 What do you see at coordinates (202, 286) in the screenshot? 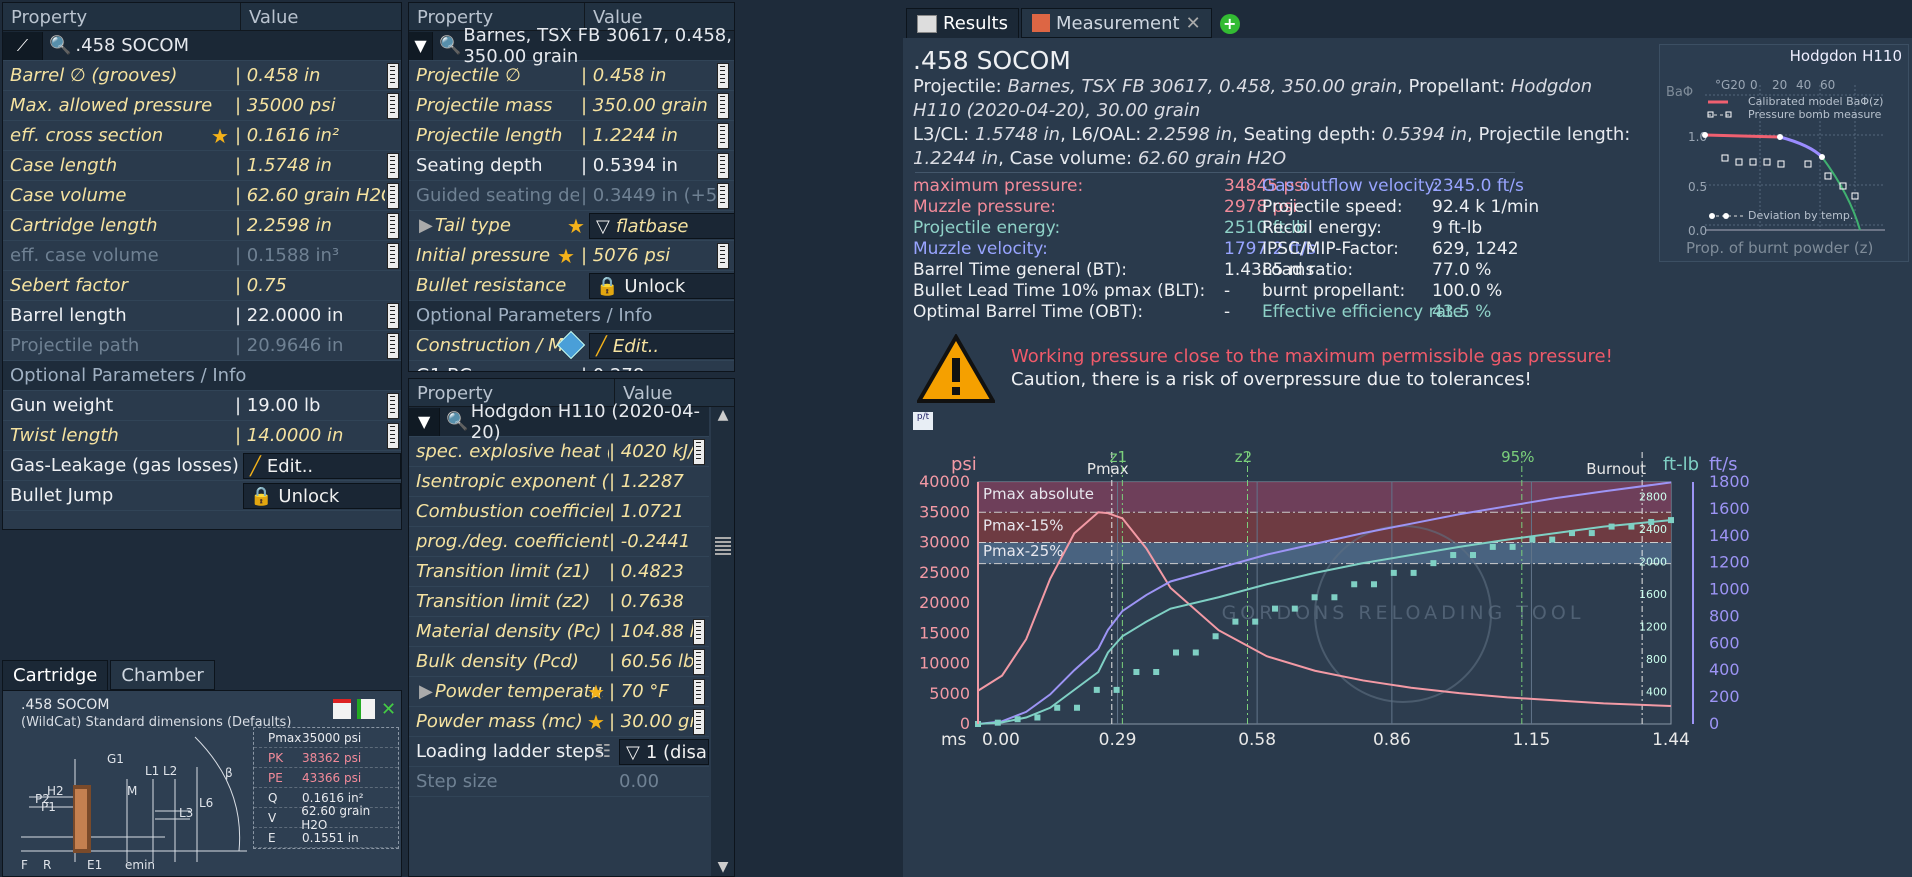
I see `property-row: Sebert factor | 0.75` at bounding box center [202, 286].